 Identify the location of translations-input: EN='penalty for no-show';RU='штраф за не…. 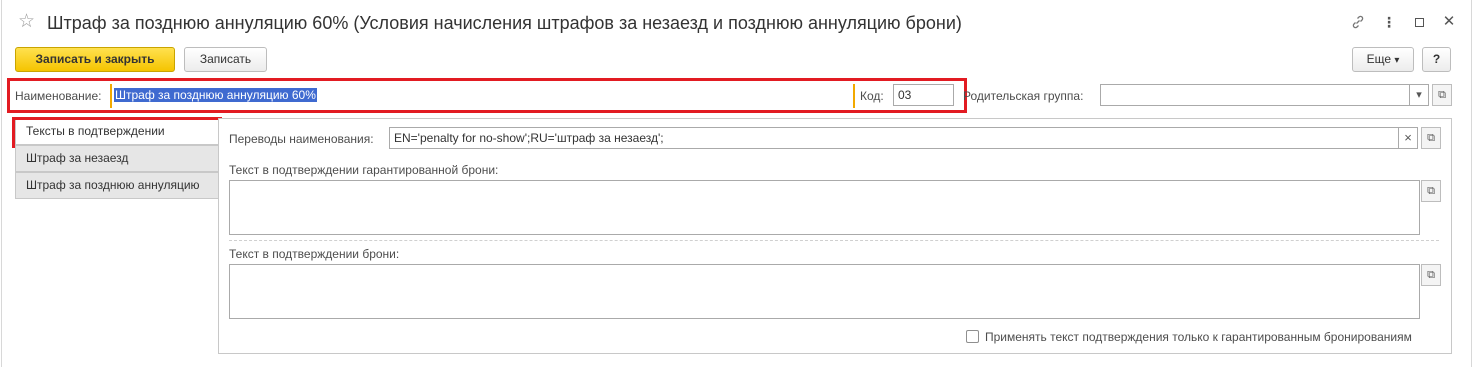
(894, 138).